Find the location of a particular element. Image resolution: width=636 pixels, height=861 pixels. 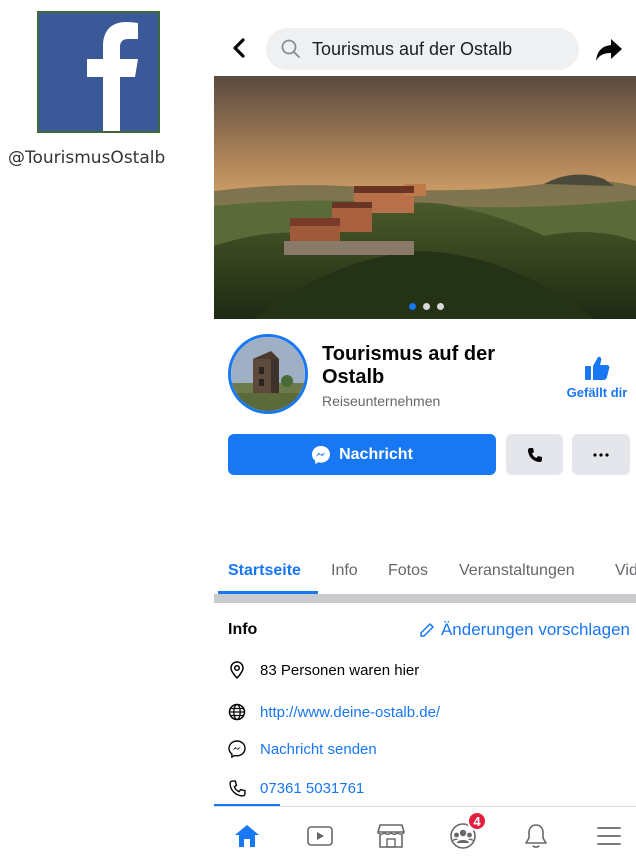

suggest-edits-link: Änderungen vorschlagen is located at coordinates (524, 630).